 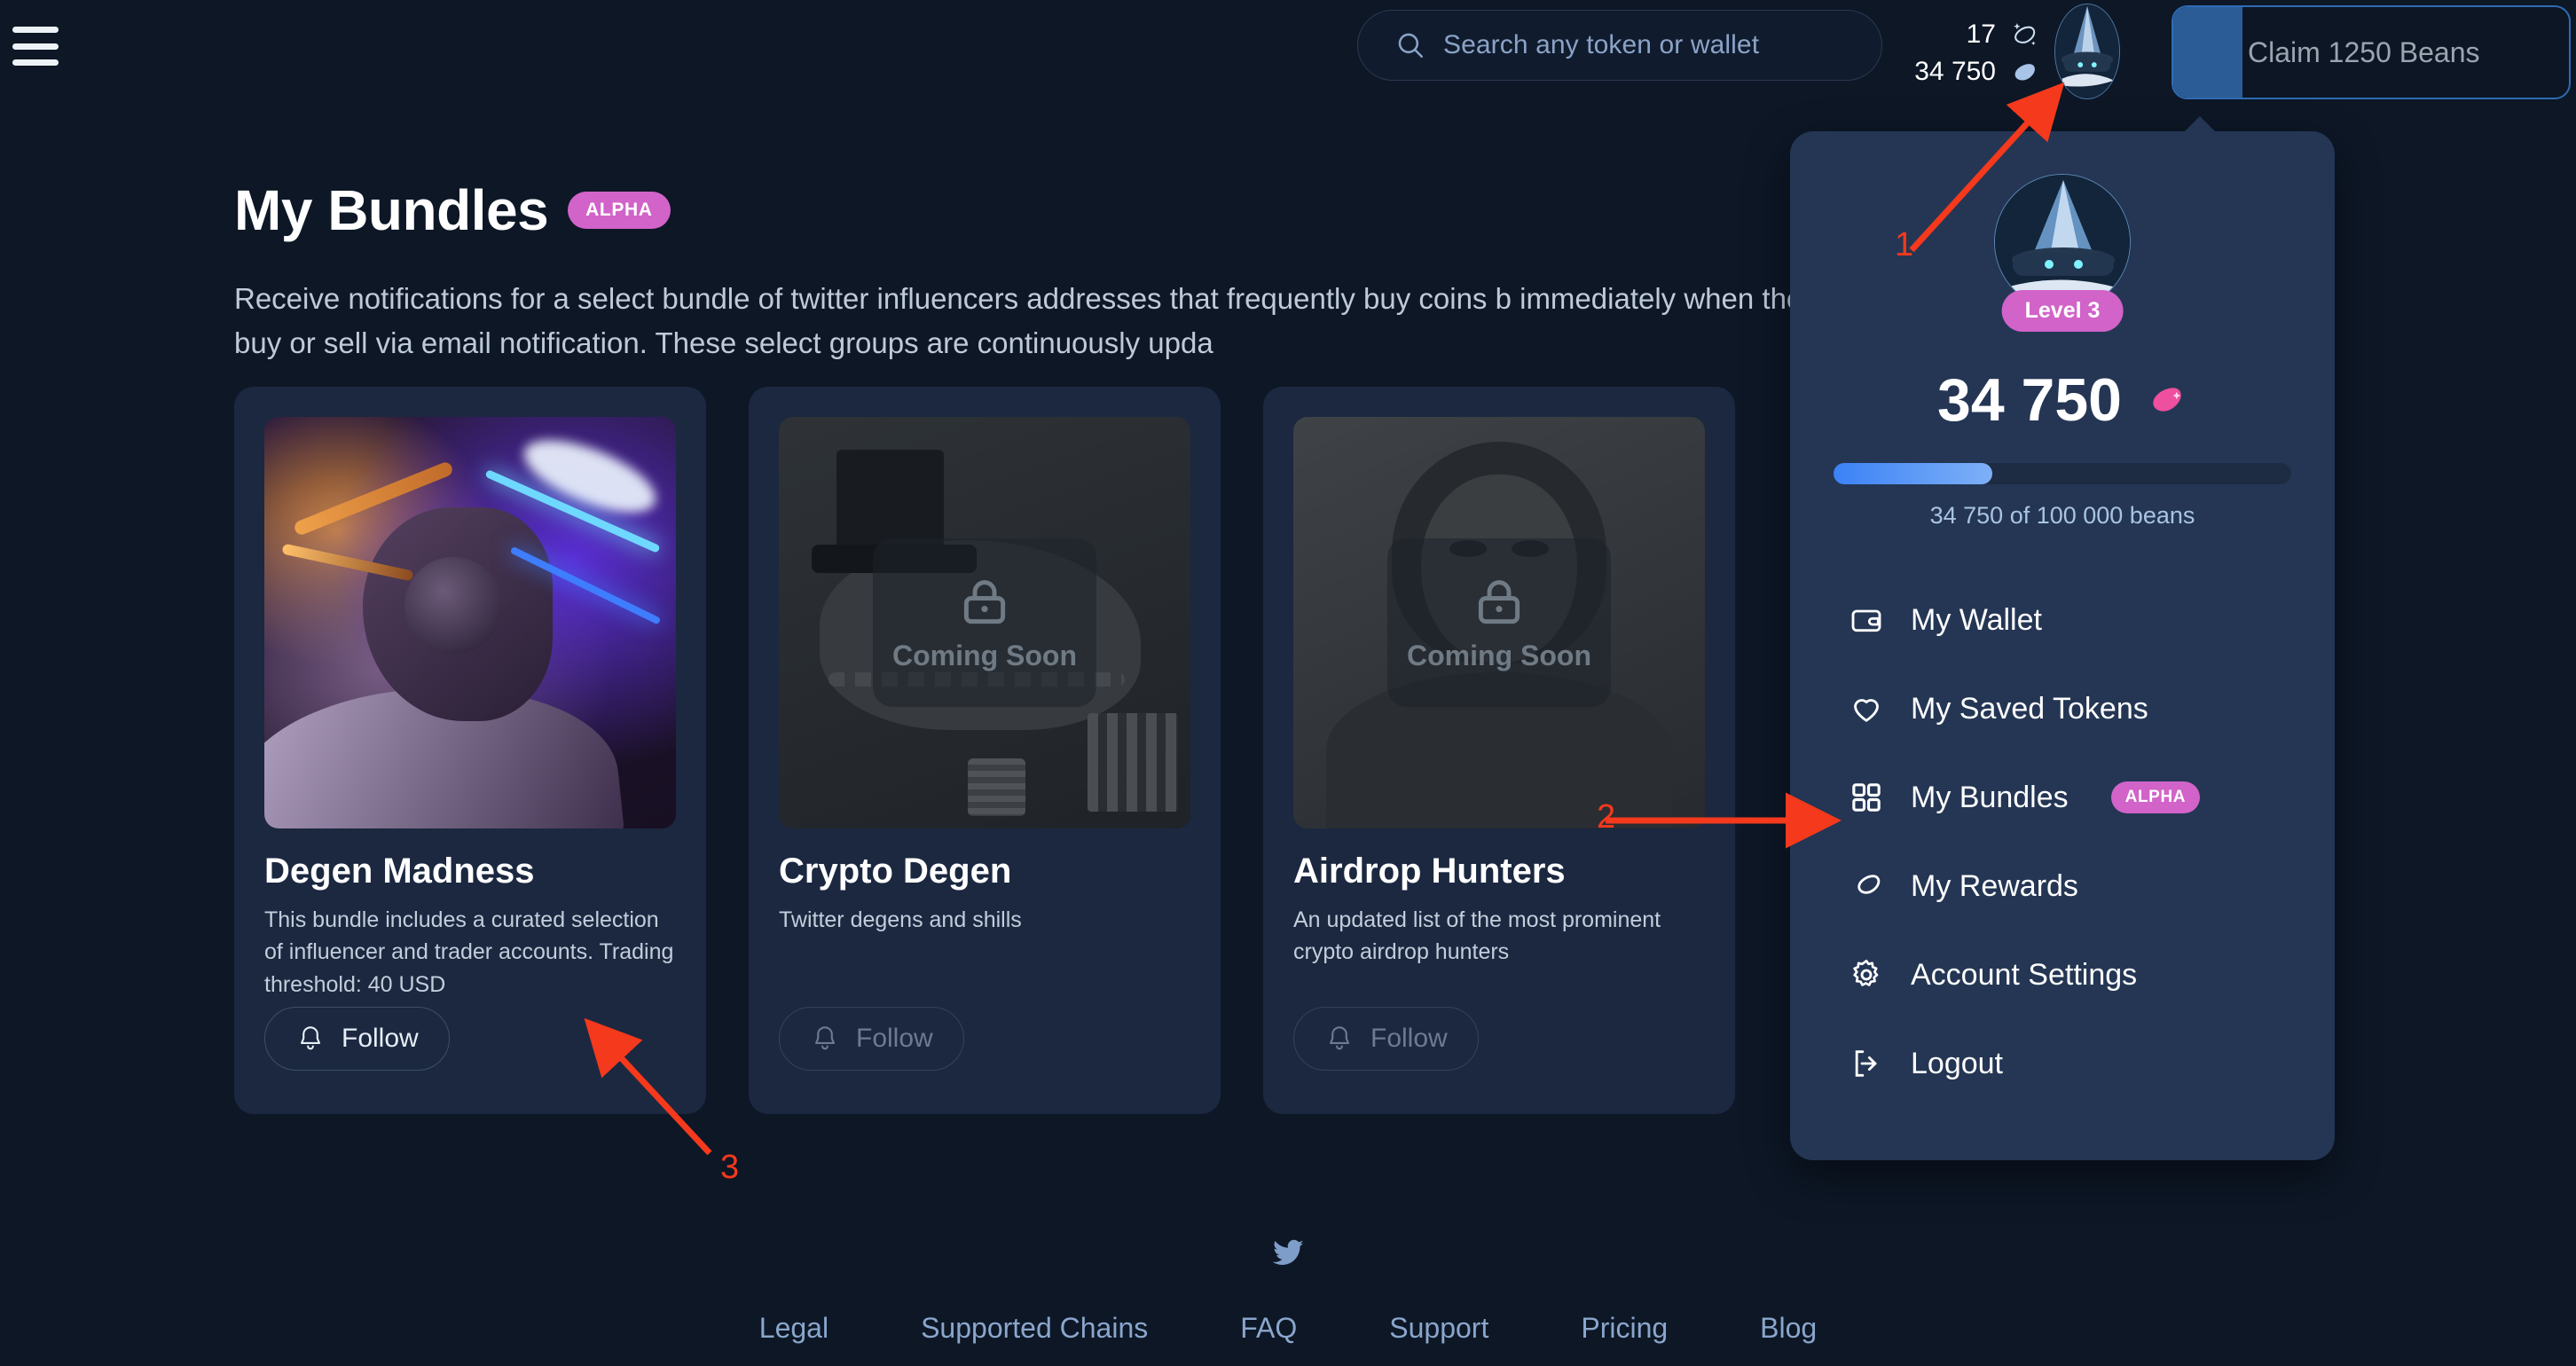 I want to click on bundle-card-image, so click(x=470, y=623).